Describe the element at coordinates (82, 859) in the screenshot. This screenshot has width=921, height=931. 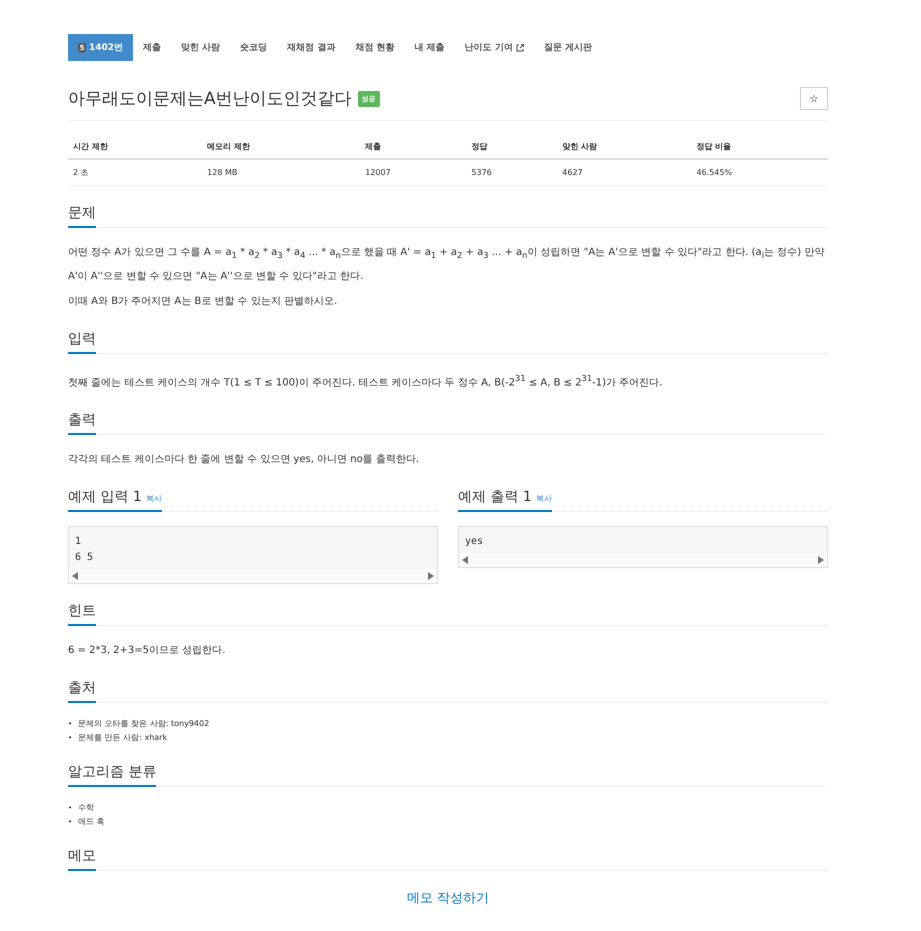
I see `section-heading: 메모` at that location.